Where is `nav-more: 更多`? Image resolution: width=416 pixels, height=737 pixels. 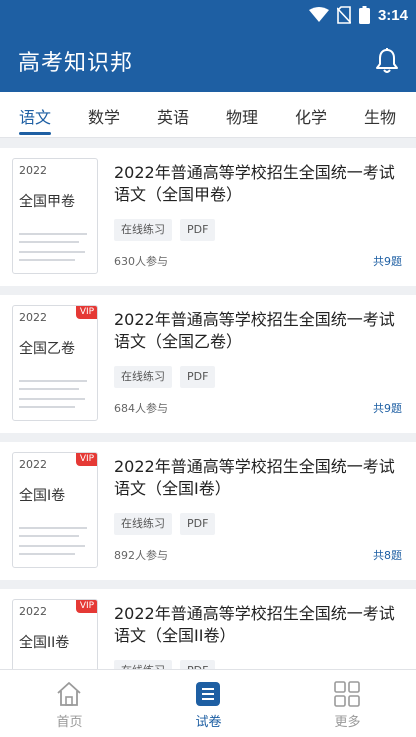 nav-more: 更多 is located at coordinates (347, 703).